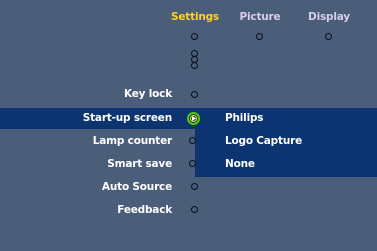 The height and width of the screenshot is (251, 377). What do you see at coordinates (328, 36) in the screenshot?
I see `tab-display-dot-icon` at bounding box center [328, 36].